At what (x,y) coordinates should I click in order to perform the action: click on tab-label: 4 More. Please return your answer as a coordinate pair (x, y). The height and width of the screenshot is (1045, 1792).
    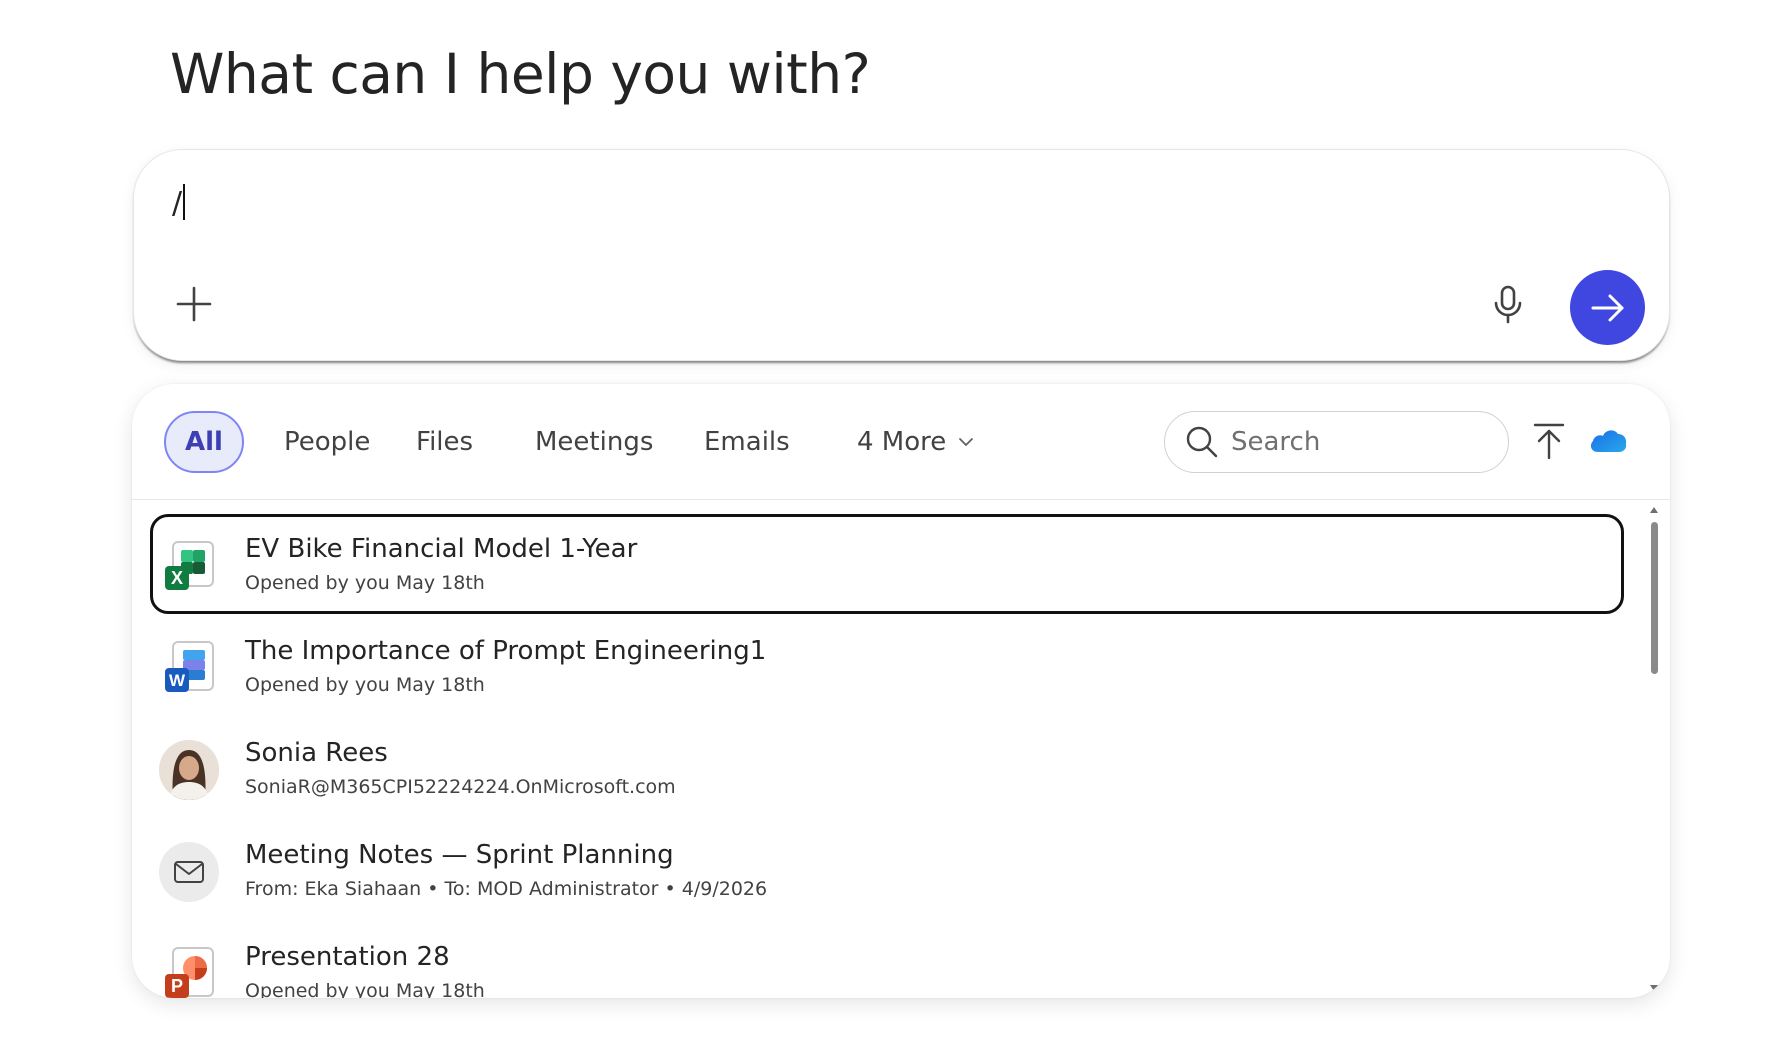
    Looking at the image, I should click on (902, 442).